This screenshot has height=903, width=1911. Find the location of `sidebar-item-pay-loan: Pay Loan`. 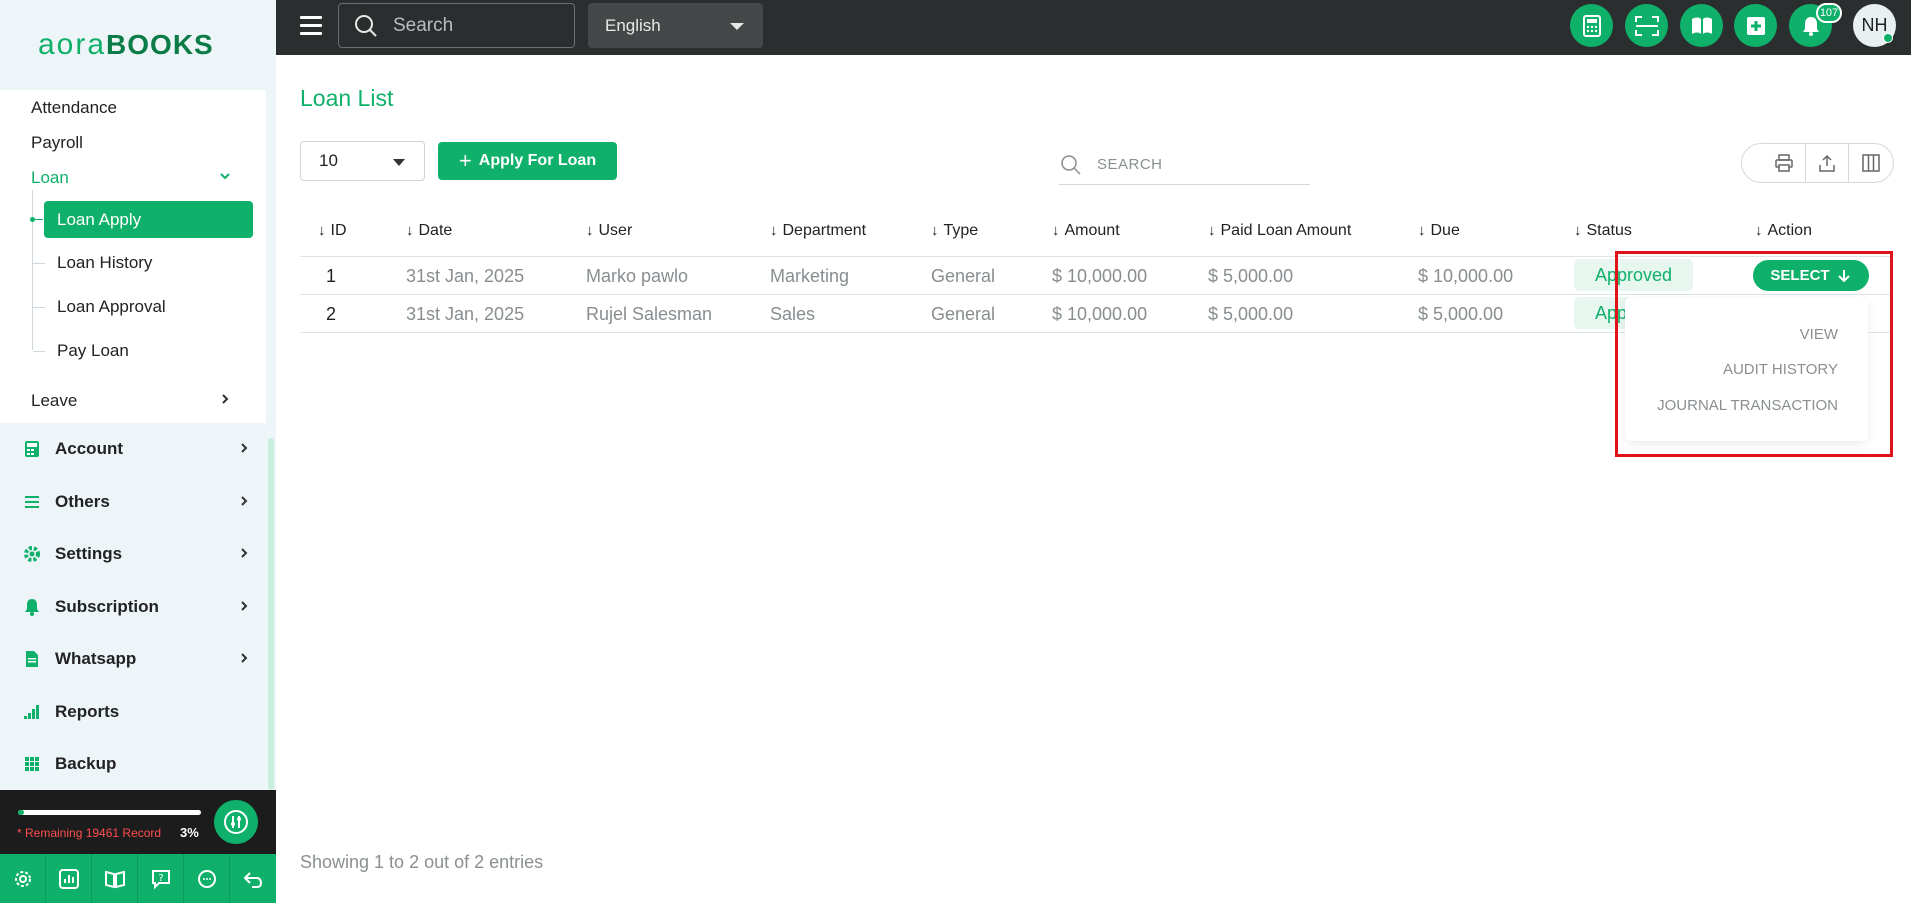

sidebar-item-pay-loan: Pay Loan is located at coordinates (93, 351).